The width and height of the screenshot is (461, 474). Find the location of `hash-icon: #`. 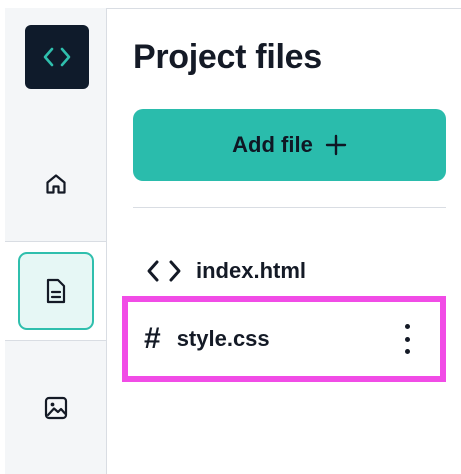

hash-icon: # is located at coordinates (152, 338).